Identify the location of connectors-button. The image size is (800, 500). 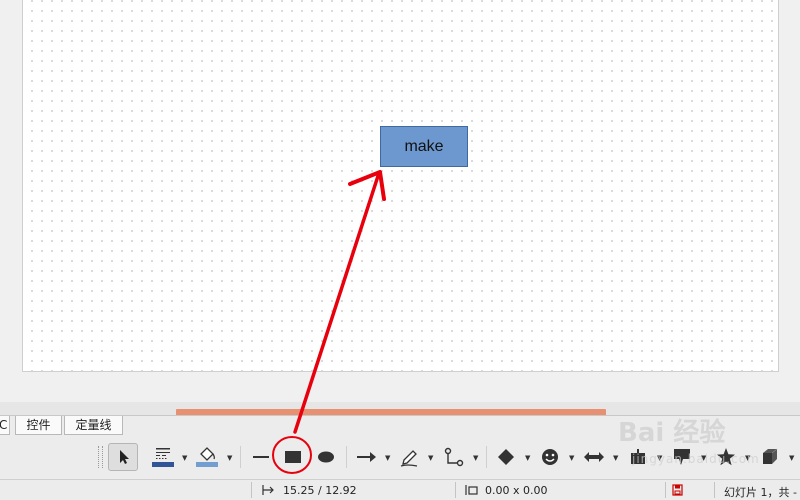
(454, 457).